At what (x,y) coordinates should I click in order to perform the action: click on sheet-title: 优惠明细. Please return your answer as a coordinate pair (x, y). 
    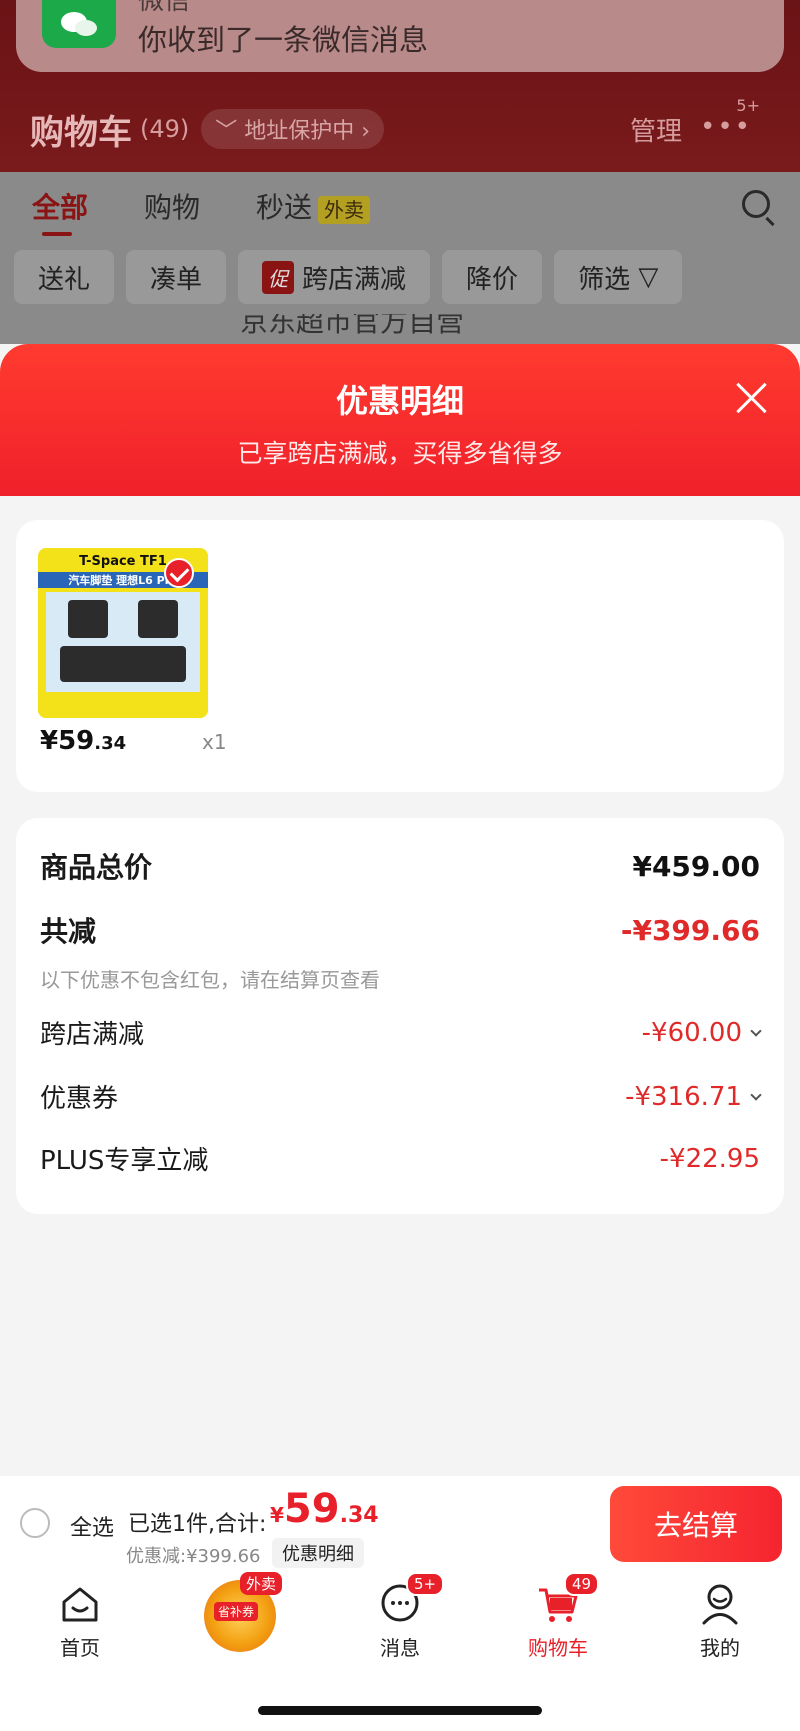
    Looking at the image, I should click on (399, 401).